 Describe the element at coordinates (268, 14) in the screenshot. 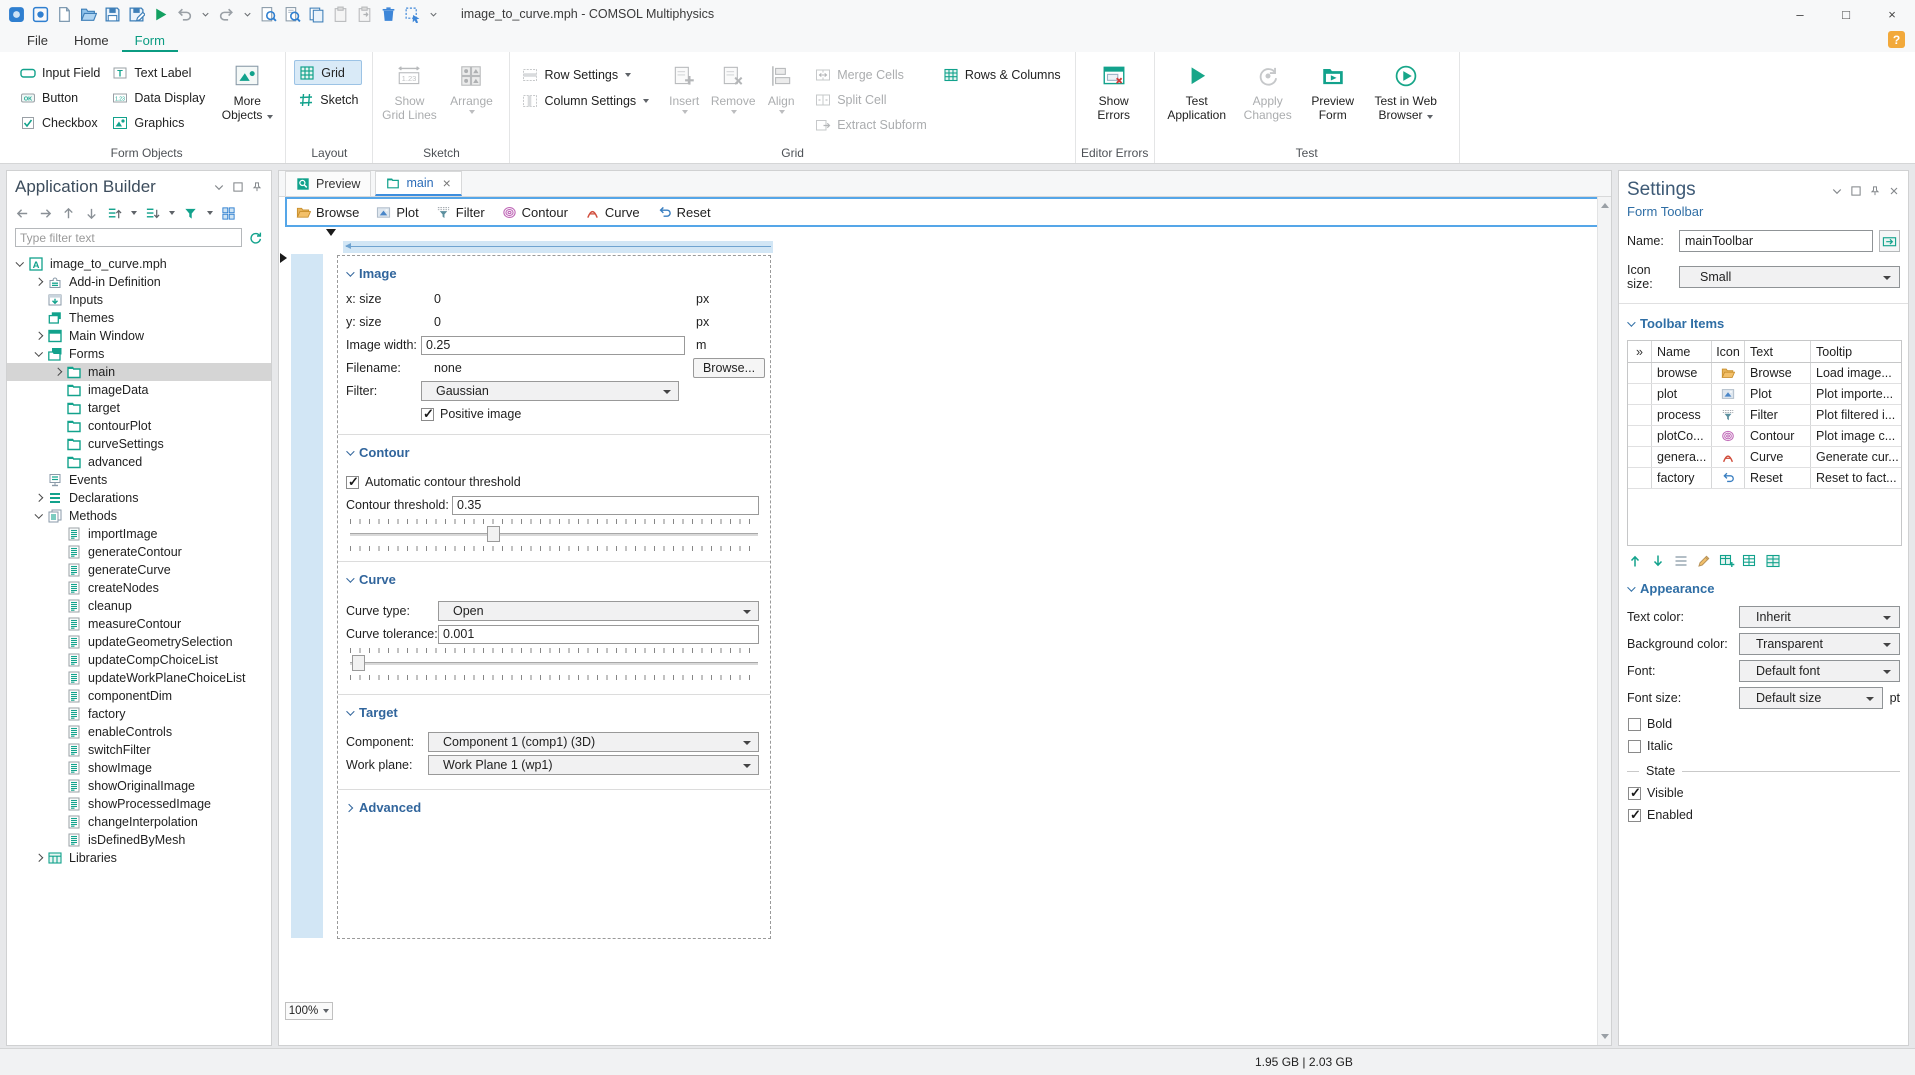

I see `find-icon` at that location.